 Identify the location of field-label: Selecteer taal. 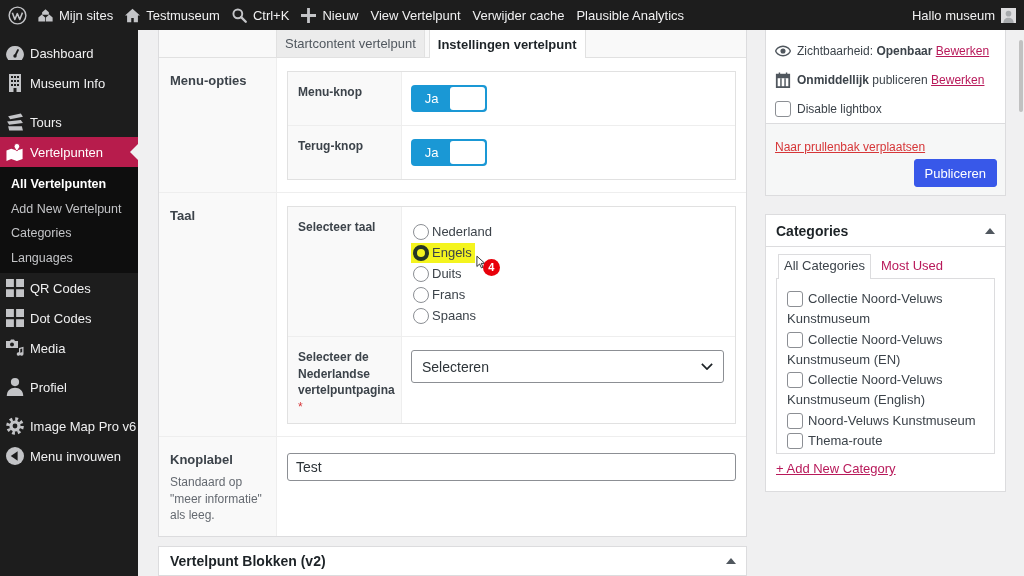
(337, 227).